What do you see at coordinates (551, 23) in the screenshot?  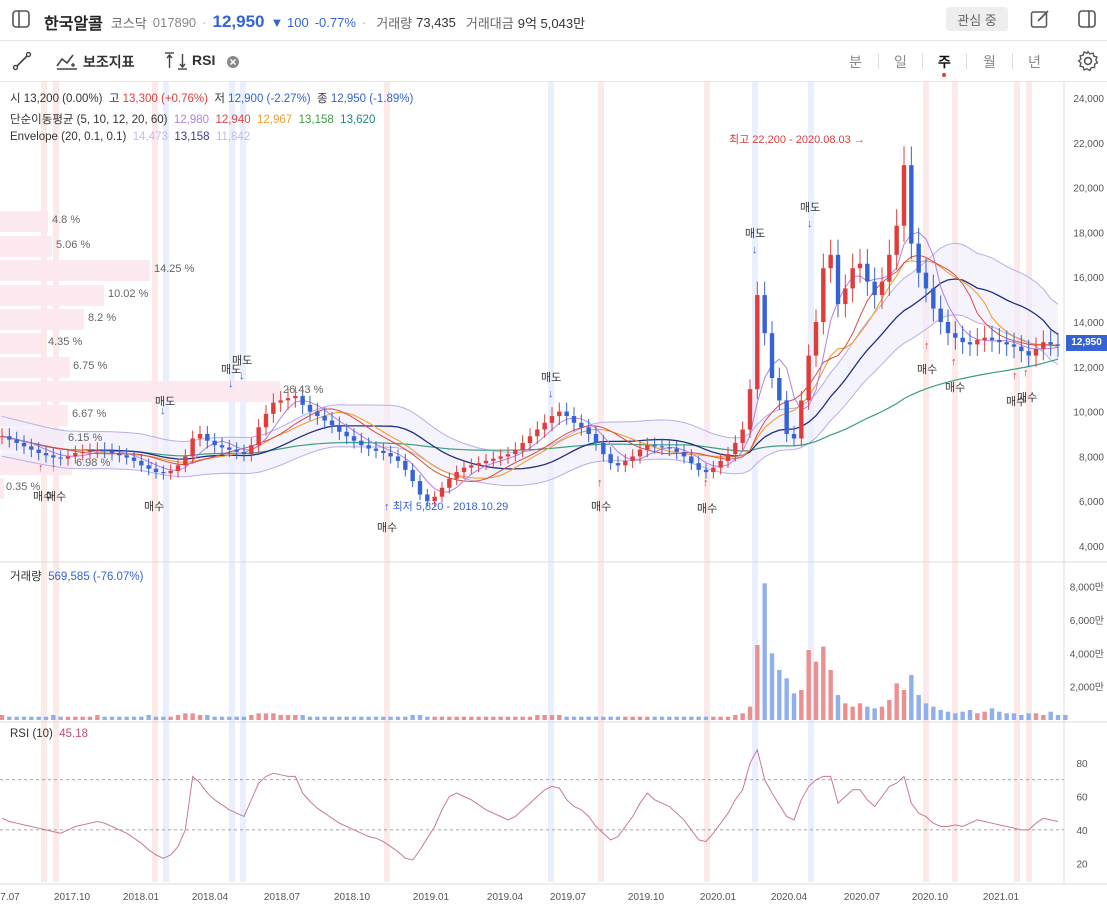 I see `amount-value: 9억 5,043만` at bounding box center [551, 23].